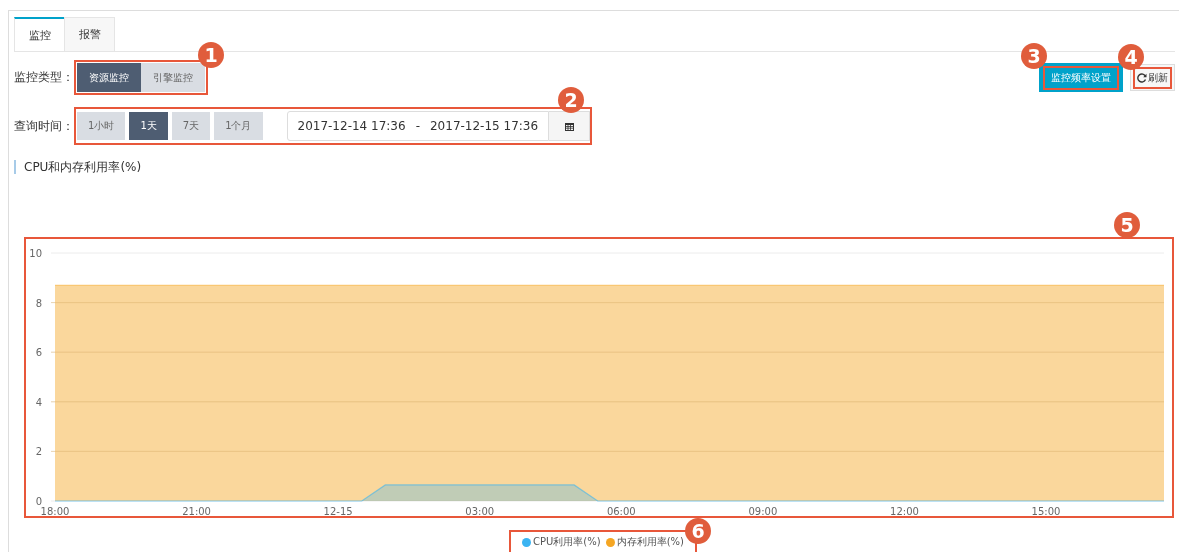 The width and height of the screenshot is (1179, 552). What do you see at coordinates (621, 511) in the screenshot?
I see `axis-label: 06:00` at bounding box center [621, 511].